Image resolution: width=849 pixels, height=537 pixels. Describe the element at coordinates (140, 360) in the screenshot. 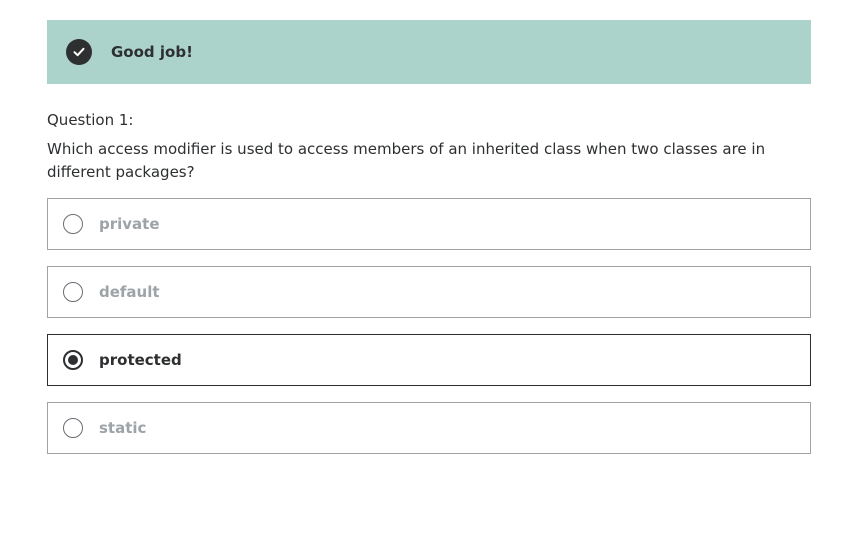

I see `answer-label: protected` at that location.